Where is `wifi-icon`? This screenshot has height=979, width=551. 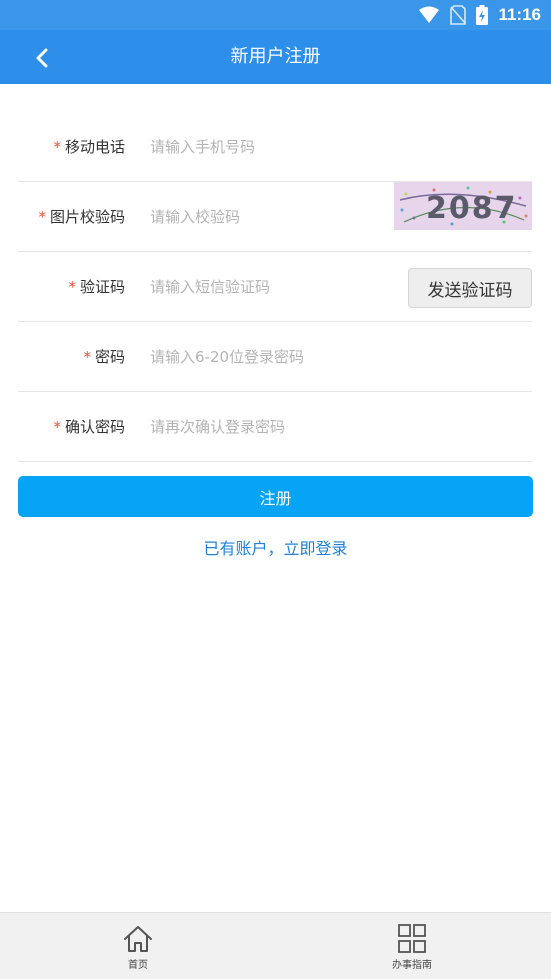 wifi-icon is located at coordinates (429, 14).